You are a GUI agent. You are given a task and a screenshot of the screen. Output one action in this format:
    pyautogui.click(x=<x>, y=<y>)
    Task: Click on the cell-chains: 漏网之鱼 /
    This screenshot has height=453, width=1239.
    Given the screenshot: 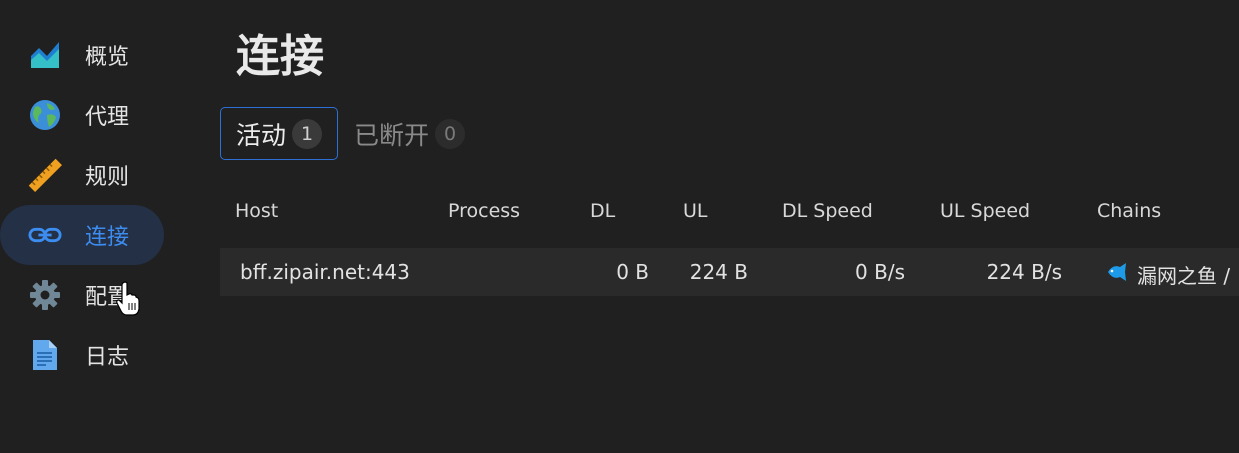 What is the action you would take?
    pyautogui.click(x=1184, y=276)
    